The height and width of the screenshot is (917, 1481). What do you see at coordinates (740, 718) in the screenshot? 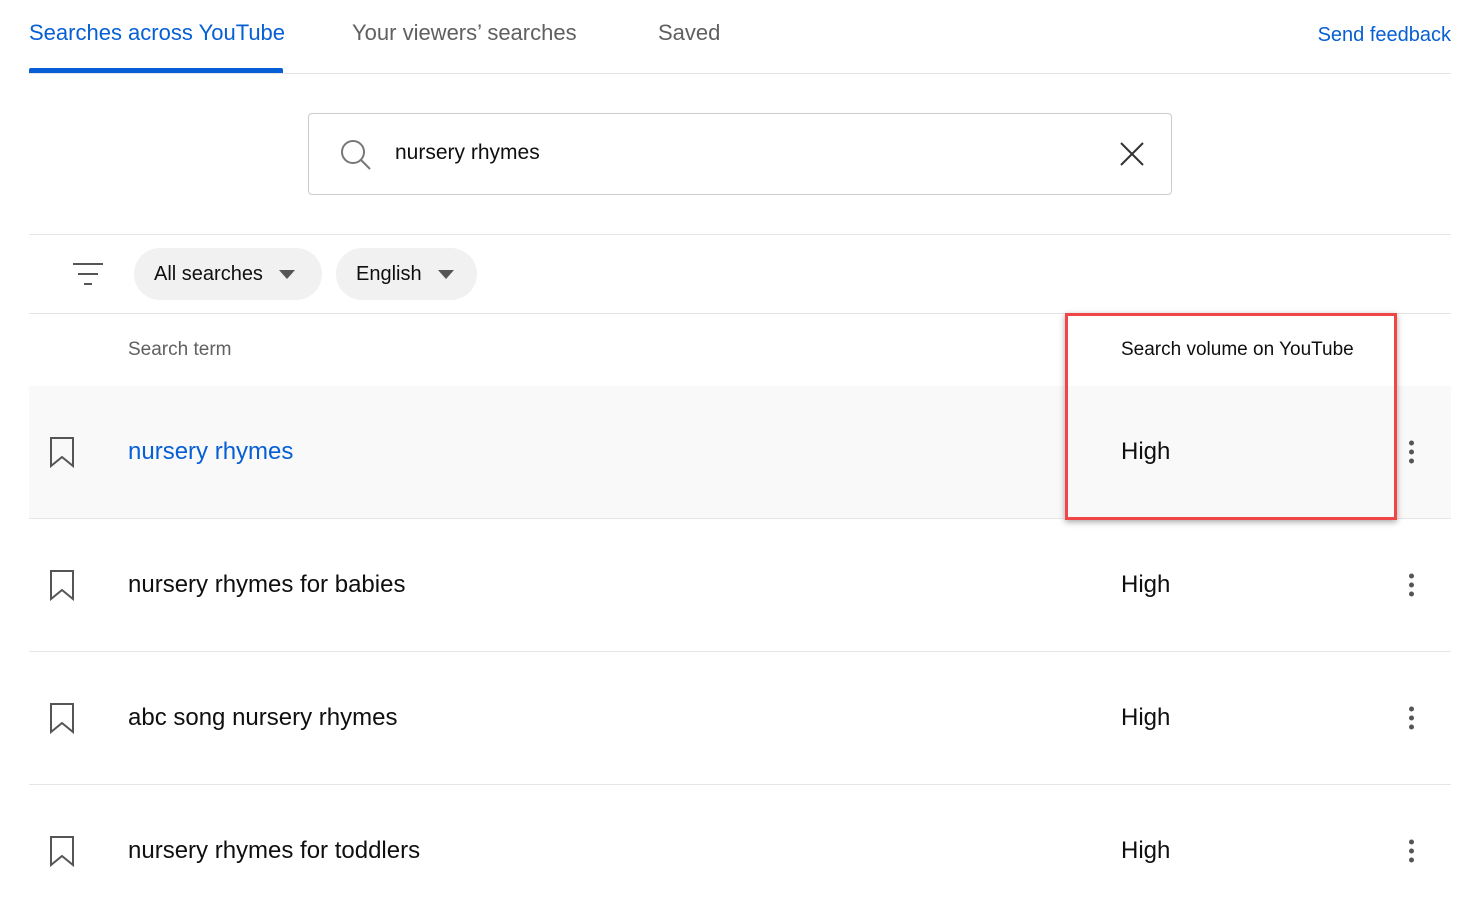
I see `table-row: abc song nursery rhymes High` at bounding box center [740, 718].